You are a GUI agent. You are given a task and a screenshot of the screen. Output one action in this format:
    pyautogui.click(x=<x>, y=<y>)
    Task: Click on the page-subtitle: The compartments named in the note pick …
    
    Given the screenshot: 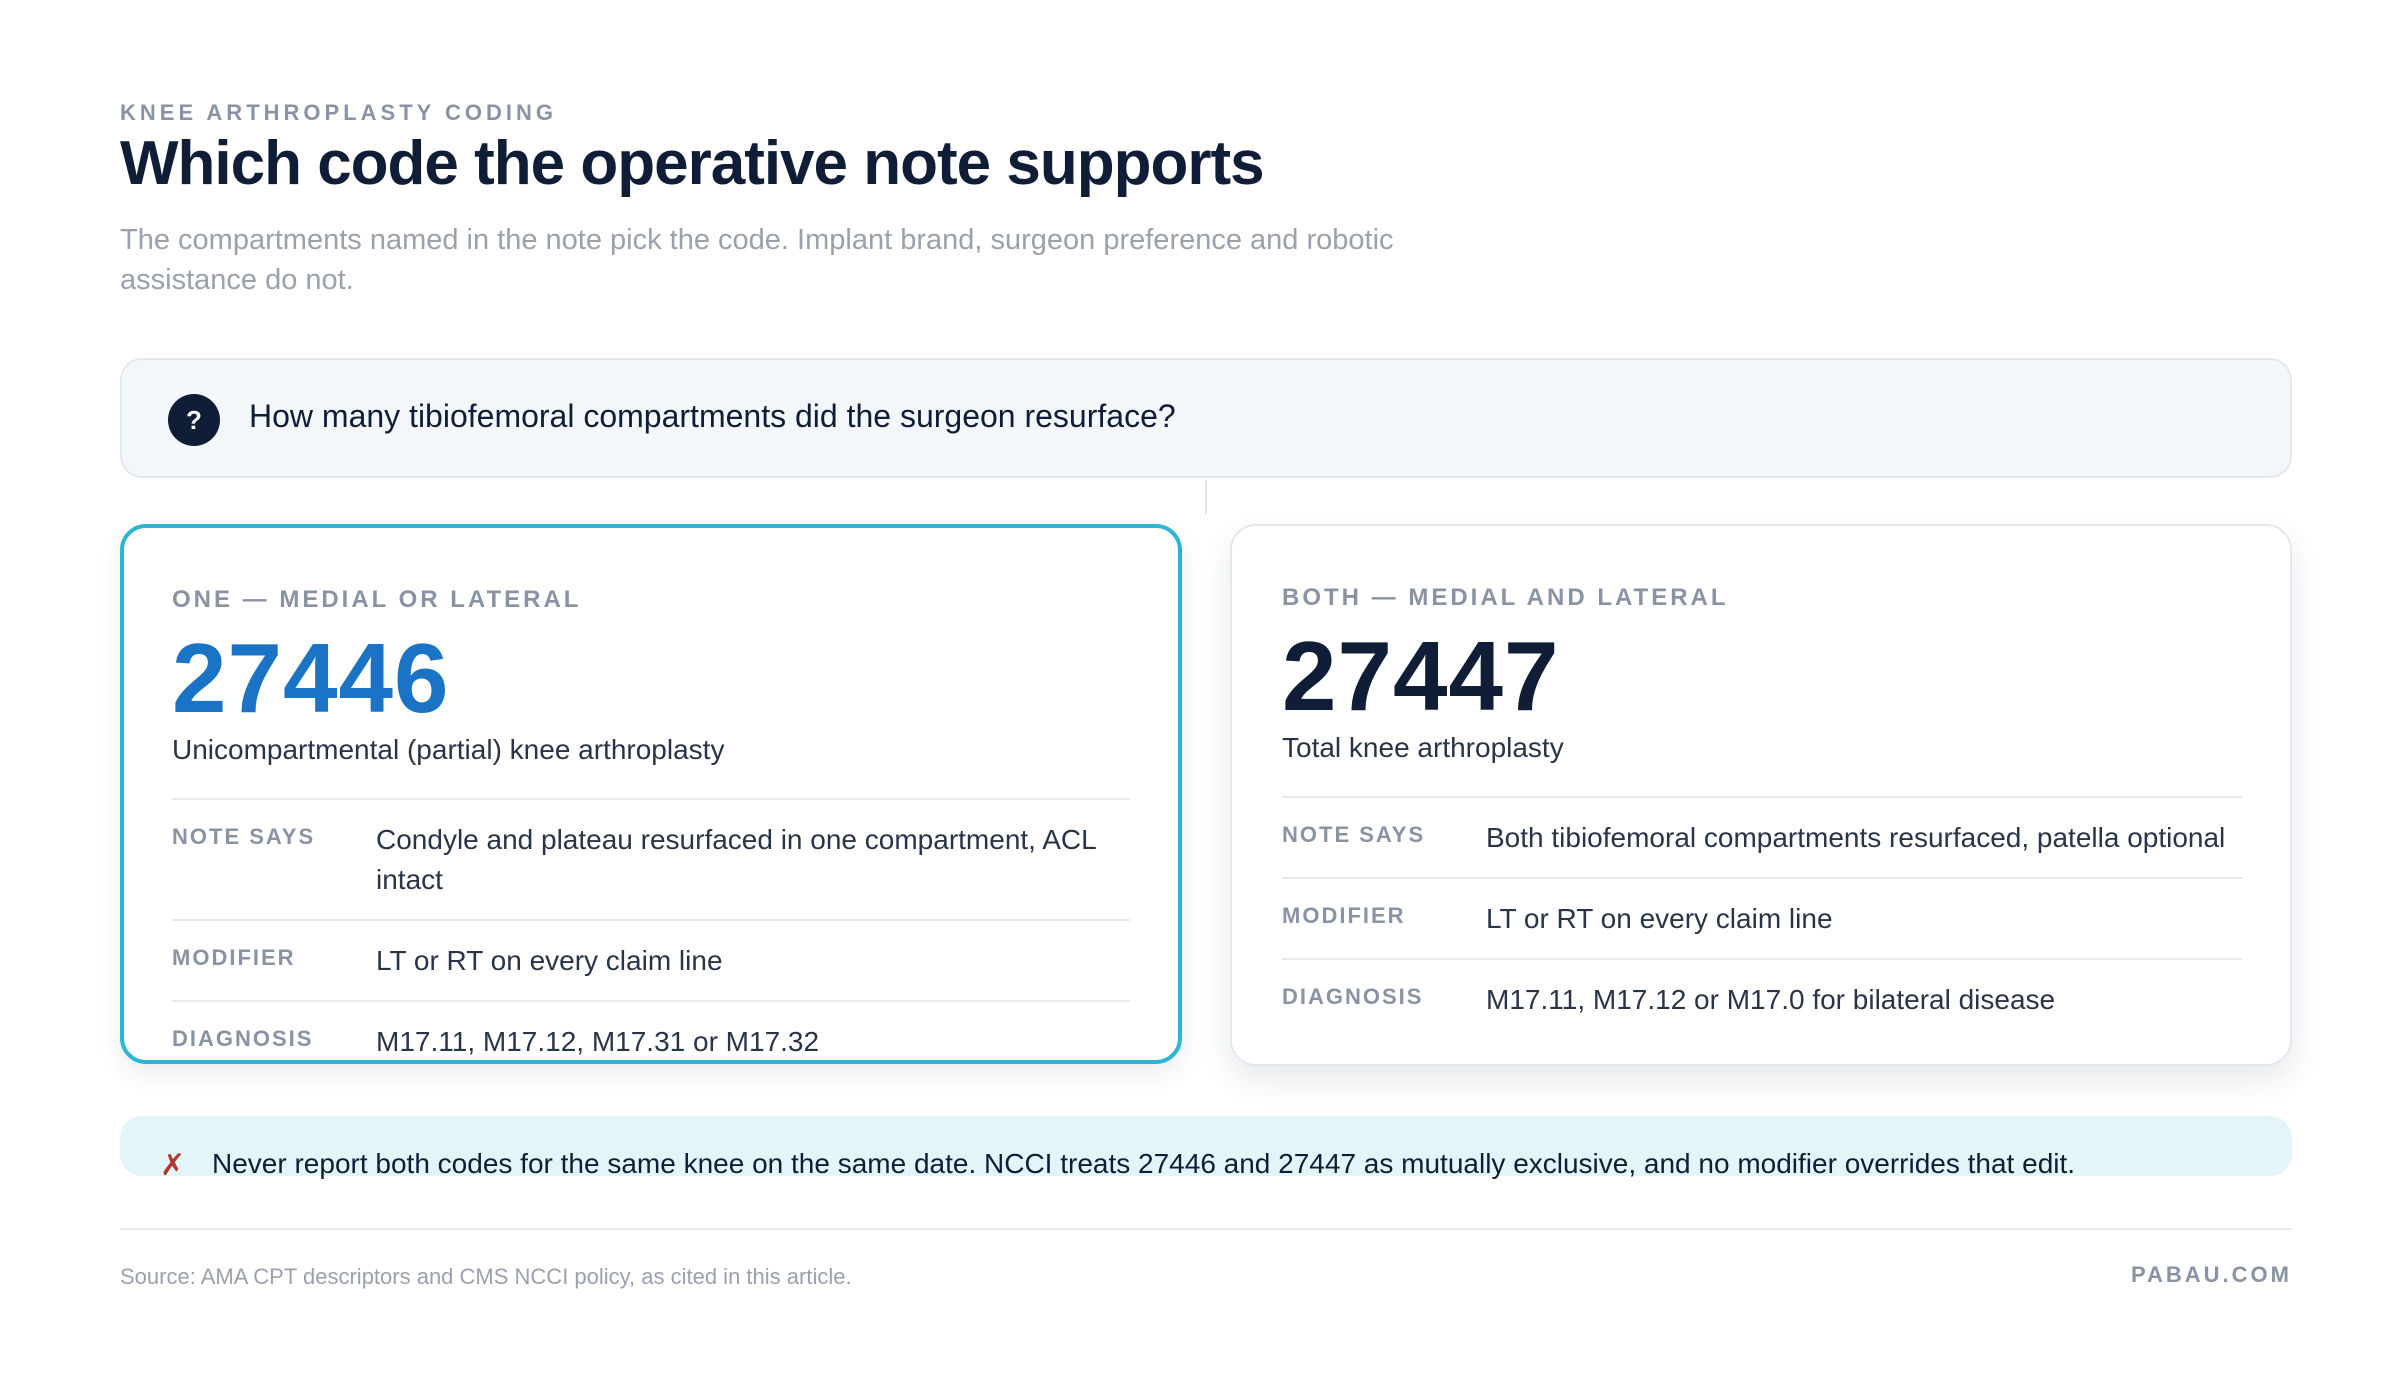 What is the action you would take?
    pyautogui.click(x=757, y=260)
    